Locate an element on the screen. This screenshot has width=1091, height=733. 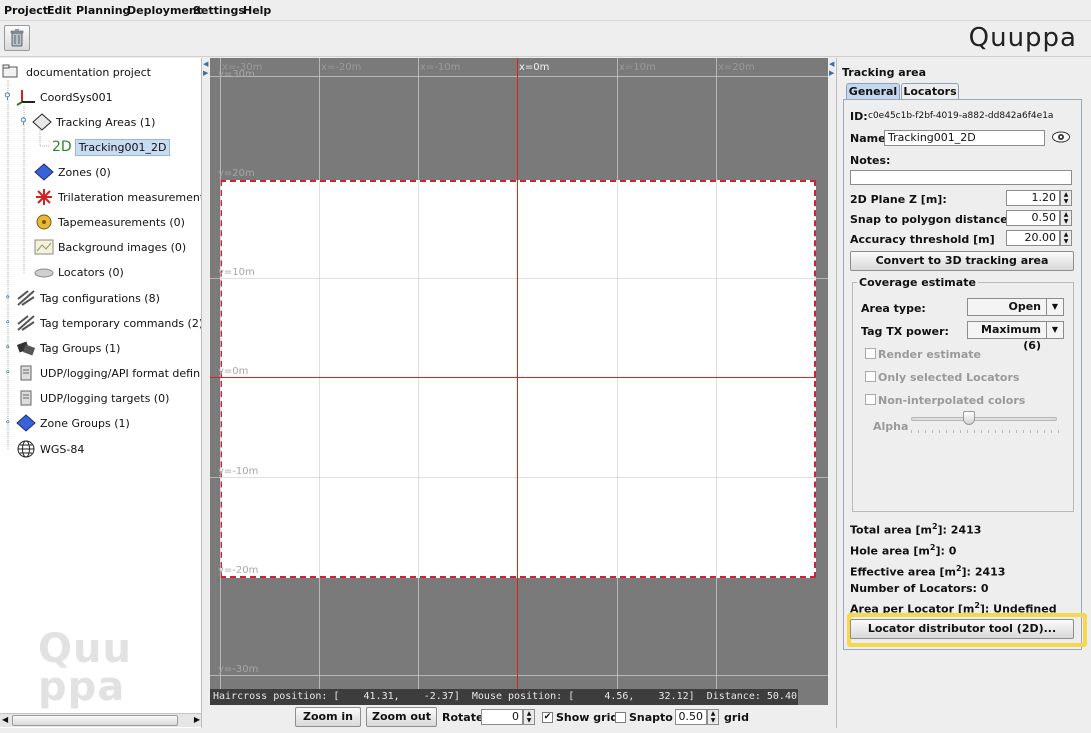
snap-polygon-field: 0.50 is located at coordinates (1033, 218).